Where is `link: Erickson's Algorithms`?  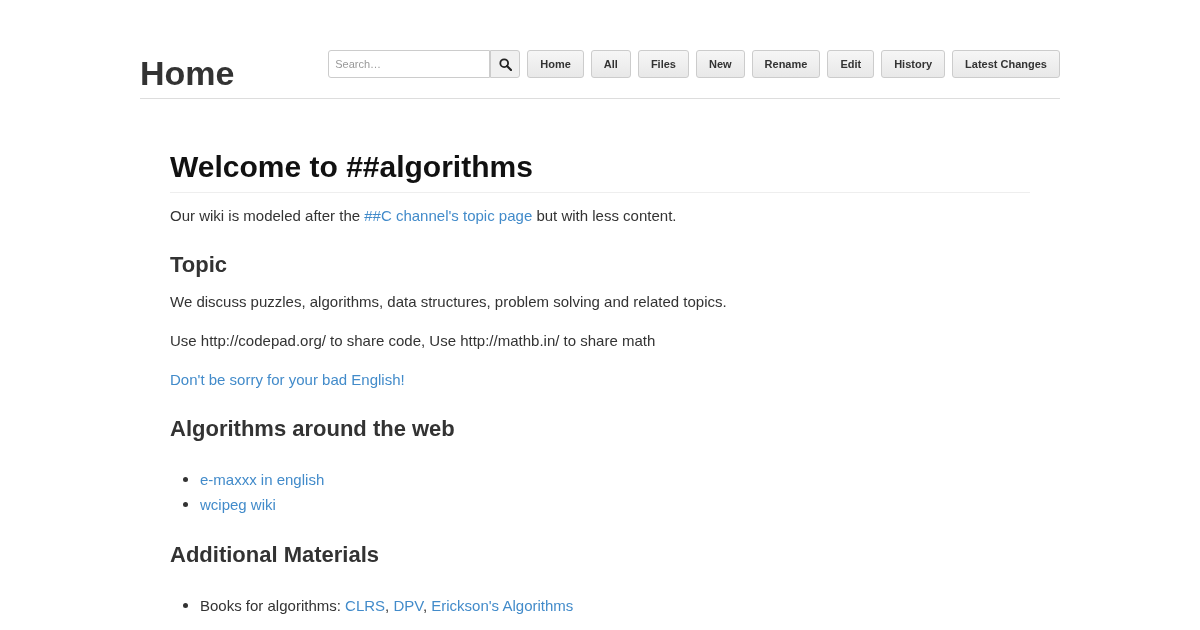 link: Erickson's Algorithms is located at coordinates (502, 605).